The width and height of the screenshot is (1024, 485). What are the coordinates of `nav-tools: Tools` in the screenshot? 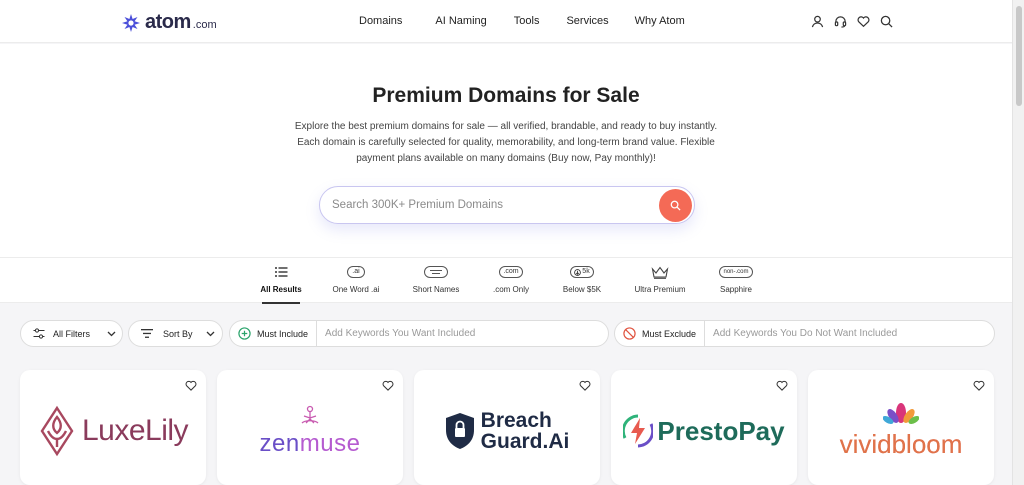 It's located at (527, 21).